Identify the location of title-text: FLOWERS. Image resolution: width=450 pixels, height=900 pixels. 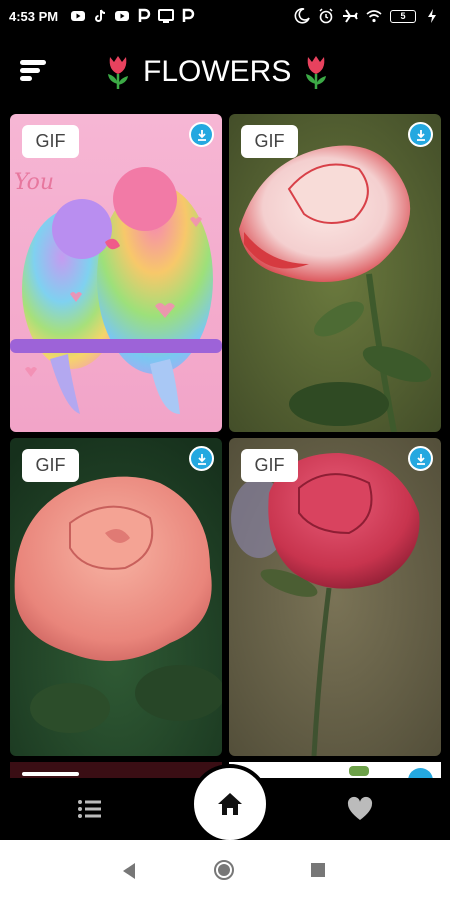
(217, 71).